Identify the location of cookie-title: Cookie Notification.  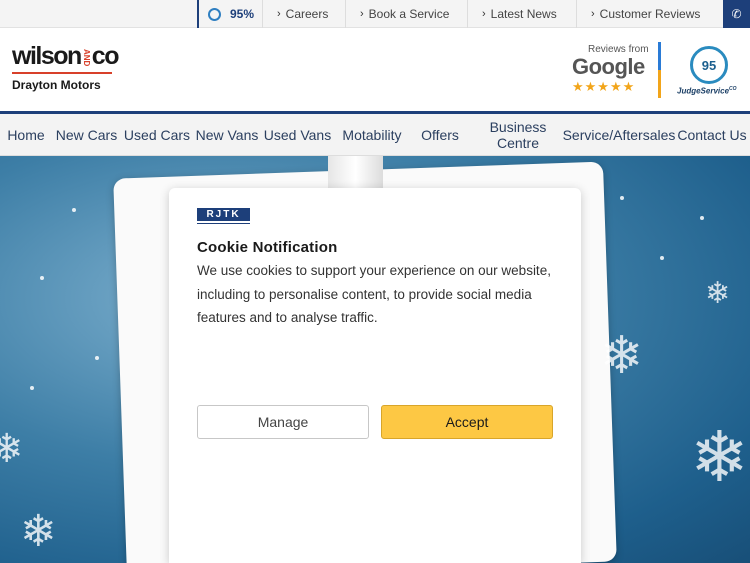
(267, 247).